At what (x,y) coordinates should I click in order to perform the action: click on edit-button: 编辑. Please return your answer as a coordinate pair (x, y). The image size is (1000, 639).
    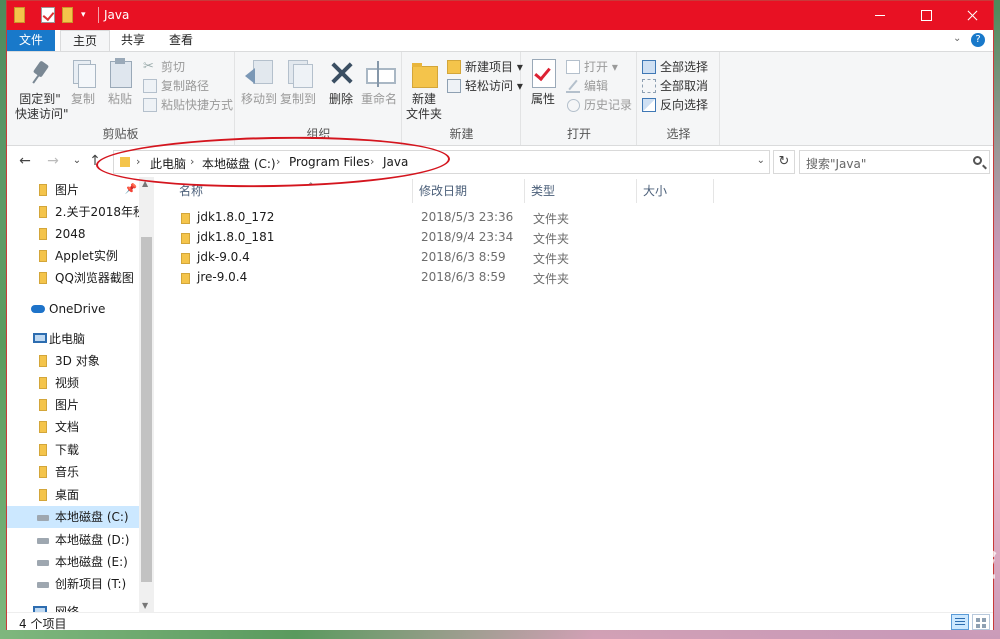
    Looking at the image, I should click on (587, 86).